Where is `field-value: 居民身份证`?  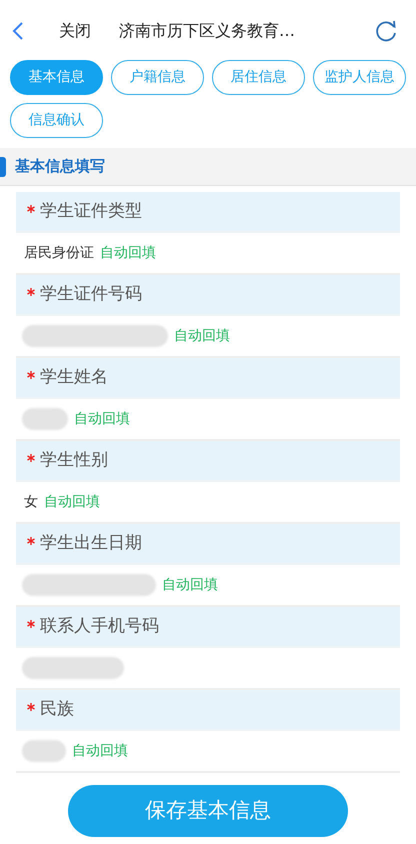 field-value: 居民身份证 is located at coordinates (59, 253).